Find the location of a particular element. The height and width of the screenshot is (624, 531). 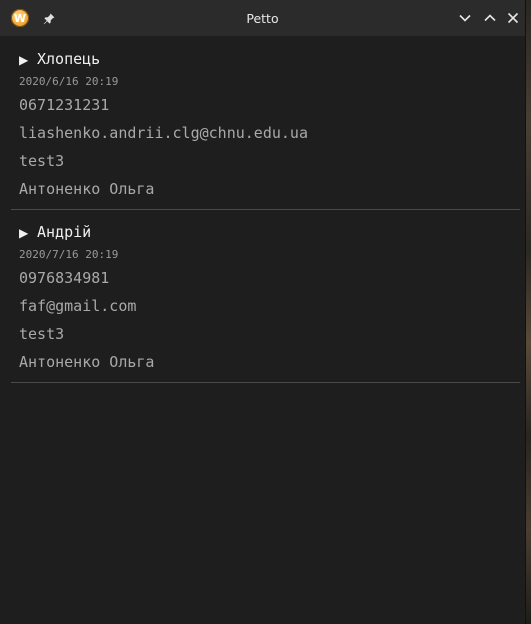

title-bar: W Petto is located at coordinates (262, 18).